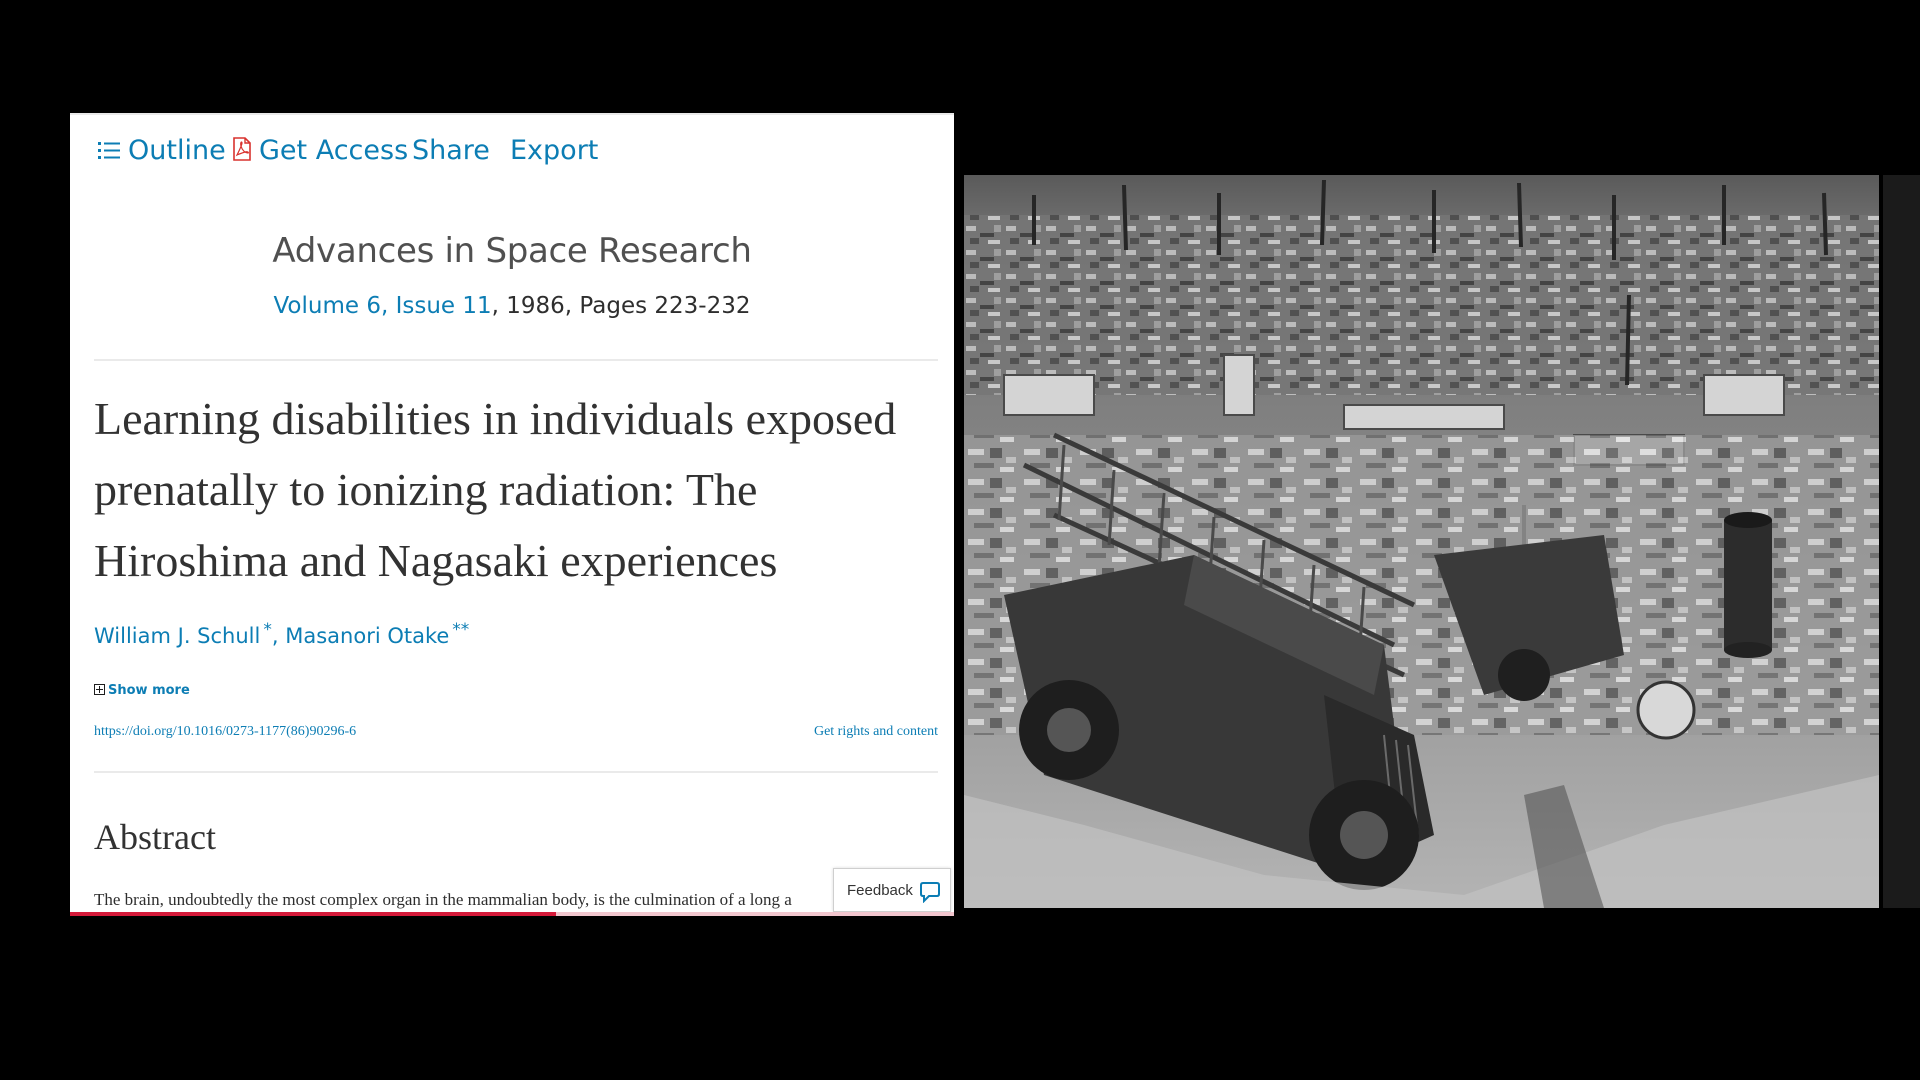  I want to click on get-access-button: Get Access, so click(320, 150).